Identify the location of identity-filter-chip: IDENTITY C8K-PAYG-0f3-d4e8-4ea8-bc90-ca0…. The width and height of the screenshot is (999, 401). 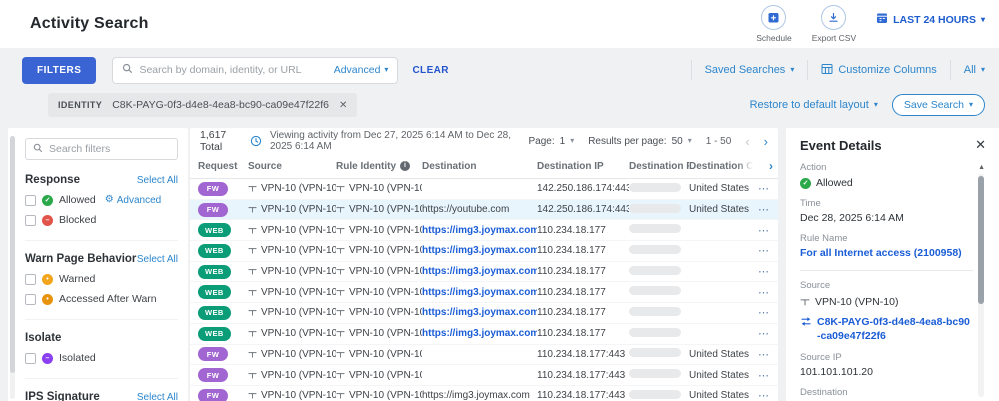
(203, 105).